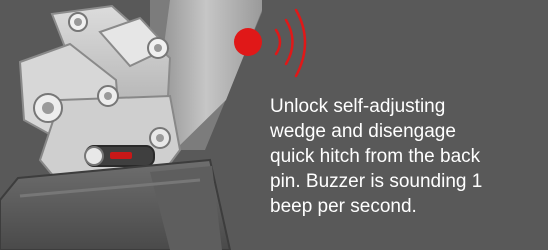  Describe the element at coordinates (248, 42) in the screenshot. I see `buzzer-dot` at that location.